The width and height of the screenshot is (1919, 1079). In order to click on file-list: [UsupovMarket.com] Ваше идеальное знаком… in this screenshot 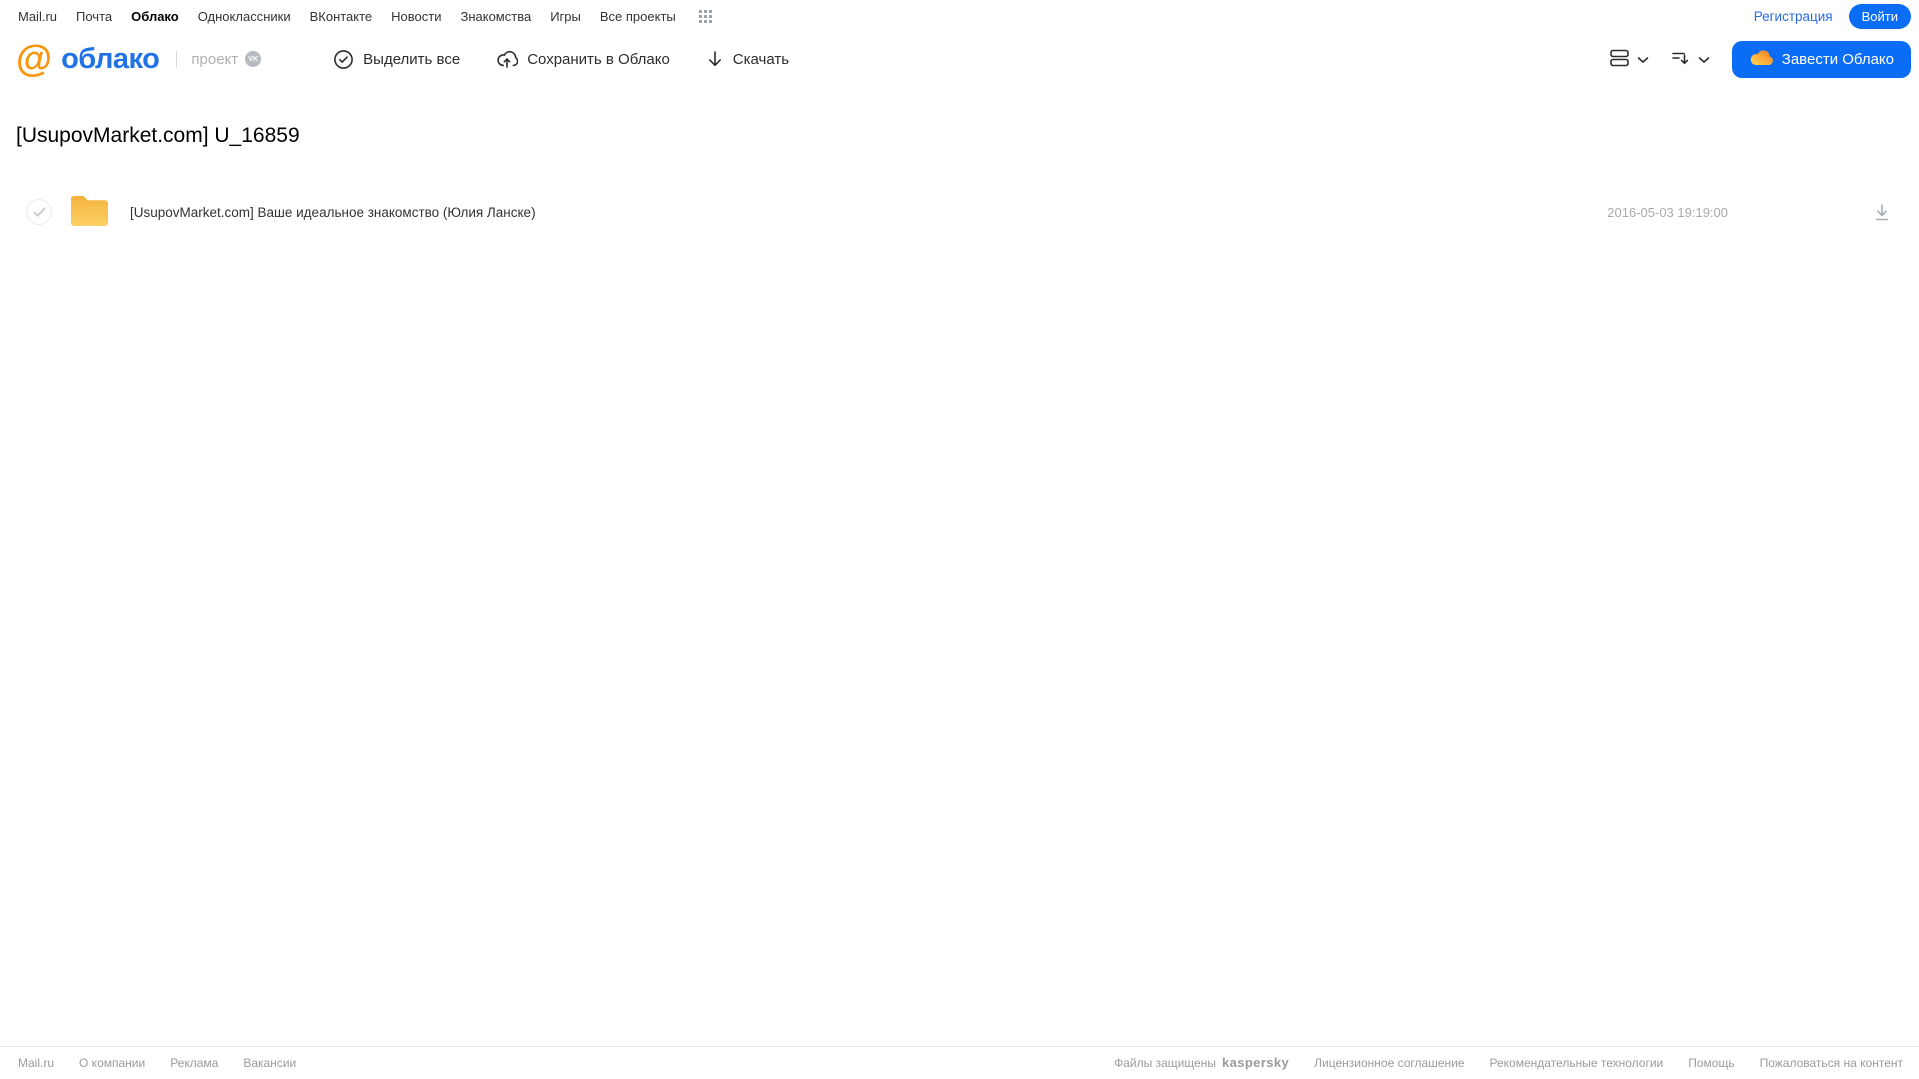, I will do `click(959, 212)`.